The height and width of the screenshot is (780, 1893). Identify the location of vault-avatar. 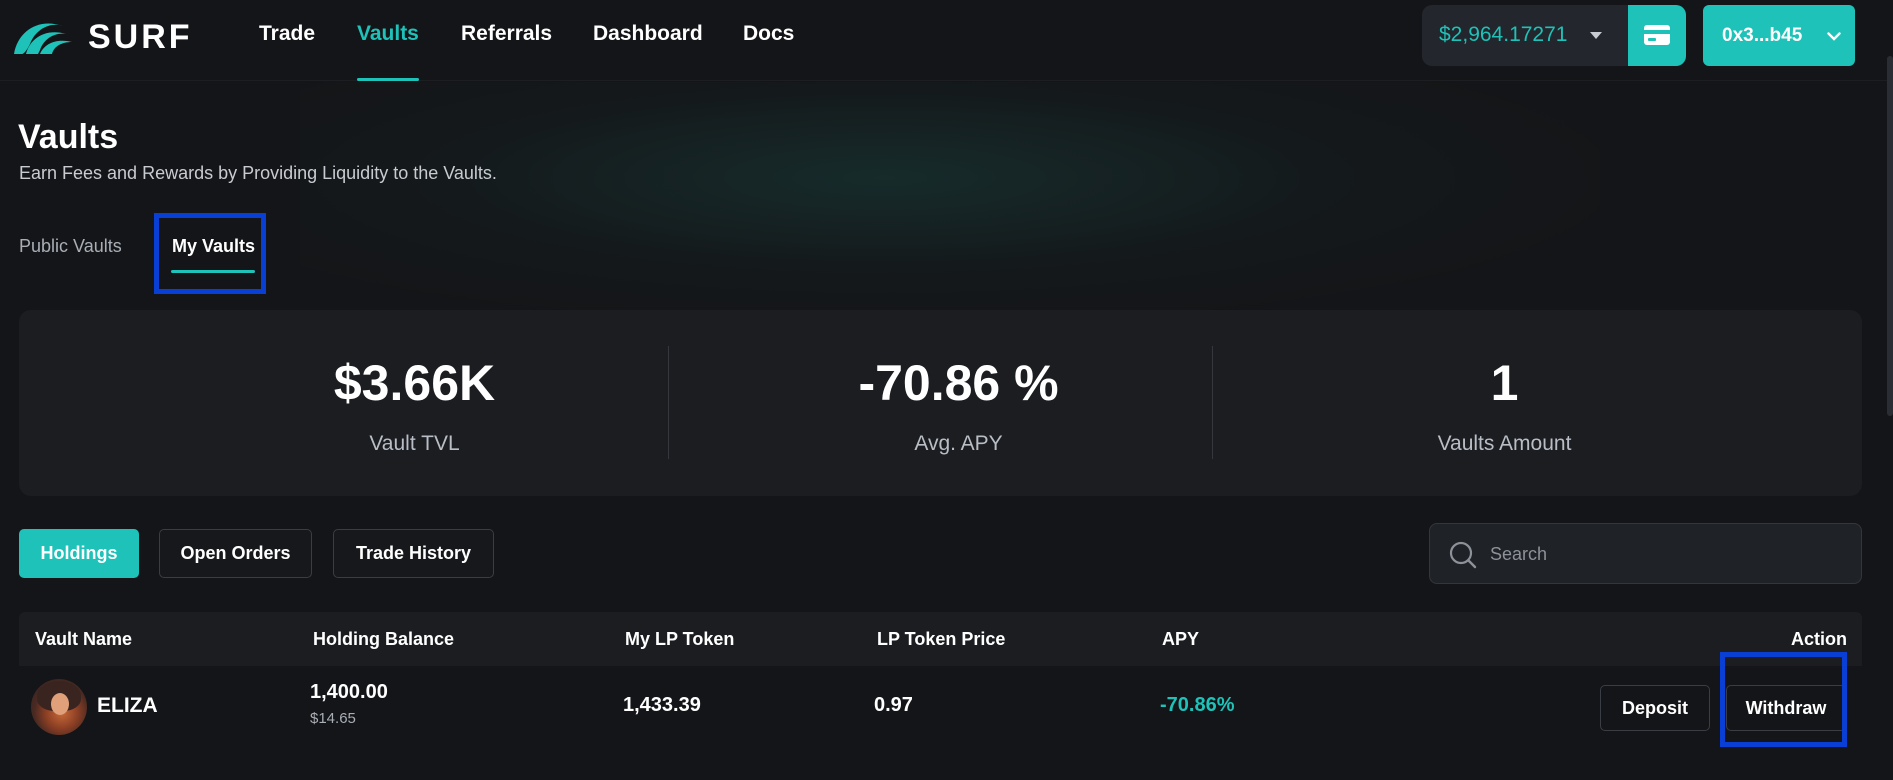
(59, 707).